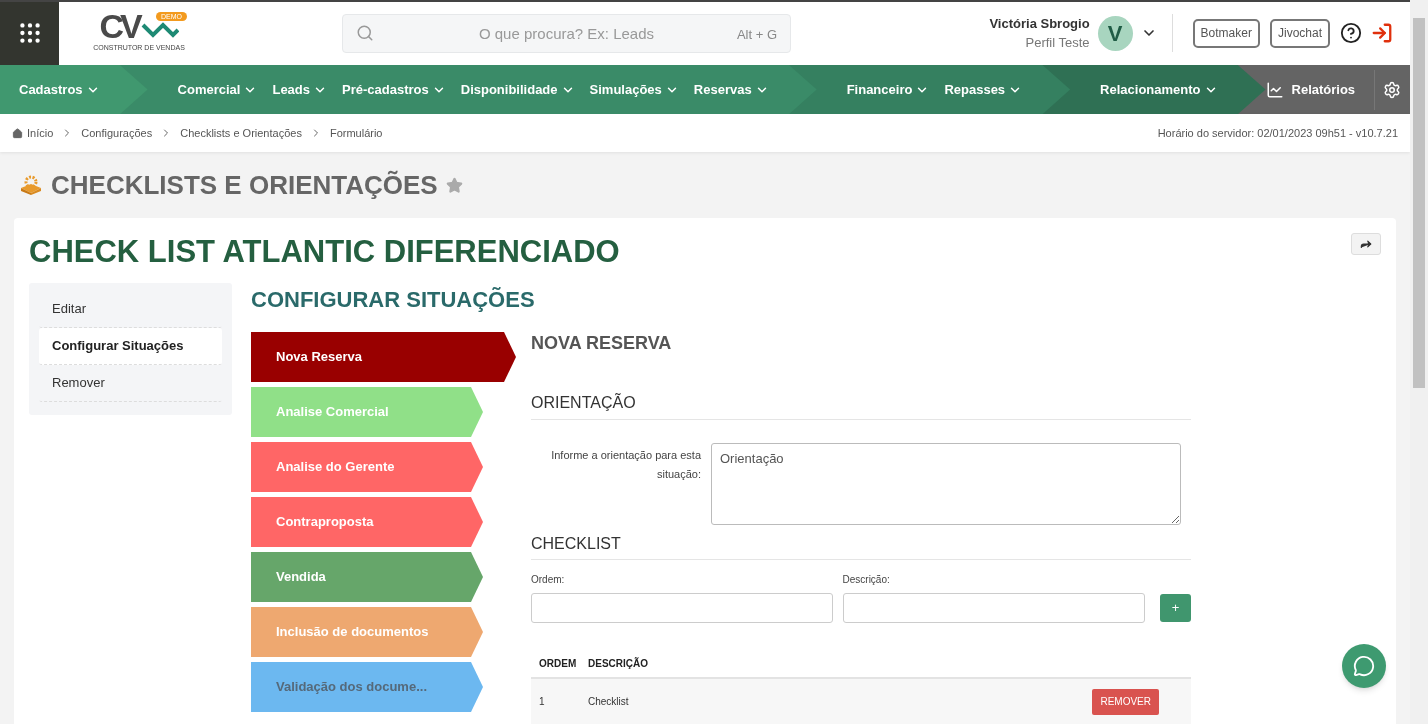 This screenshot has height=724, width=1428. Describe the element at coordinates (682, 608) in the screenshot. I see `order-input` at that location.